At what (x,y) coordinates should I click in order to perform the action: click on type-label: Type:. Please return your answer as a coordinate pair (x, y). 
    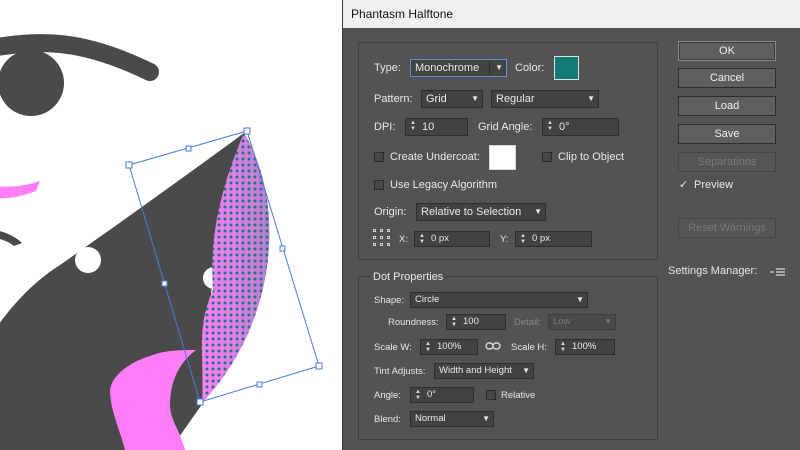
    Looking at the image, I should click on (387, 68).